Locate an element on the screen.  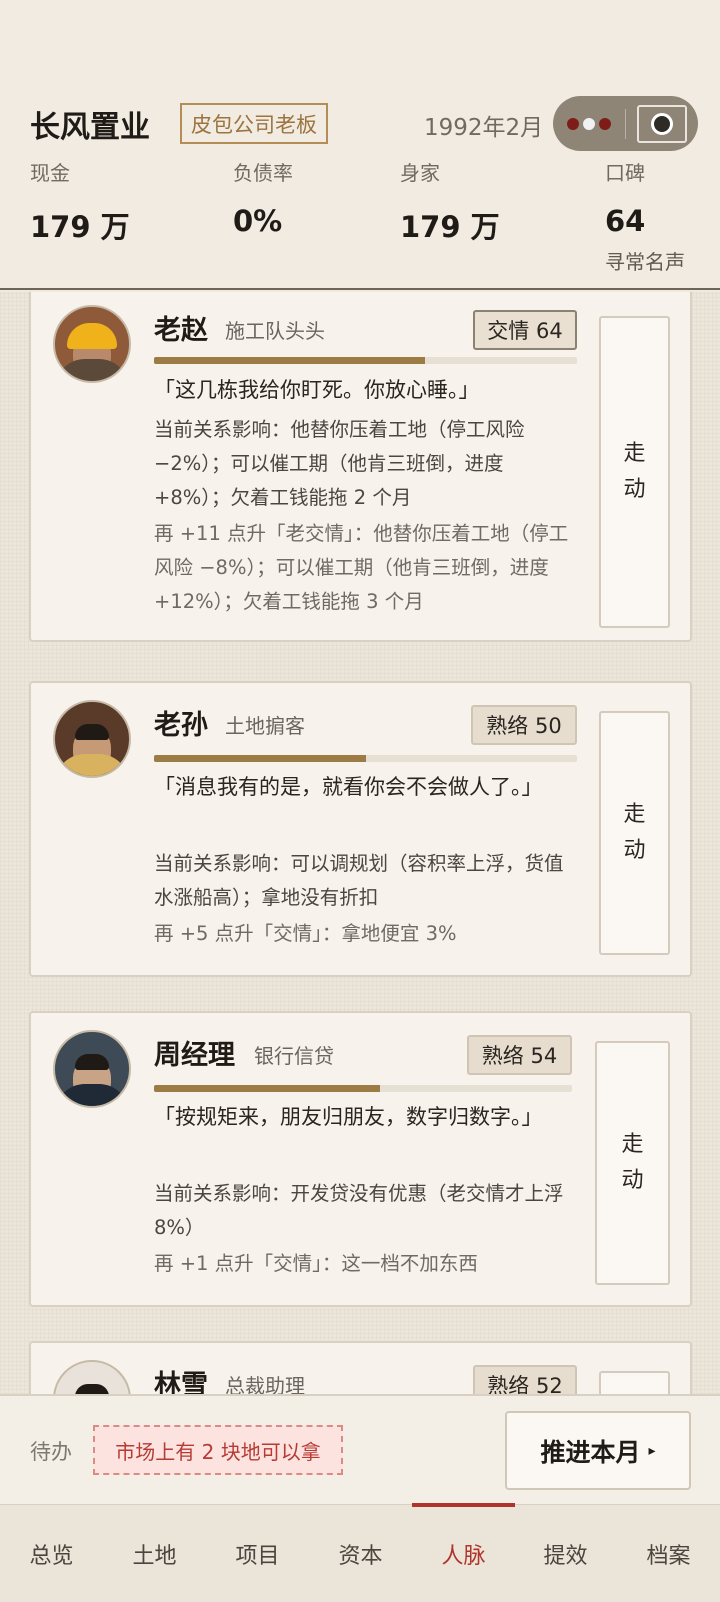
contact-name: 林雪 is located at coordinates (181, 1382).